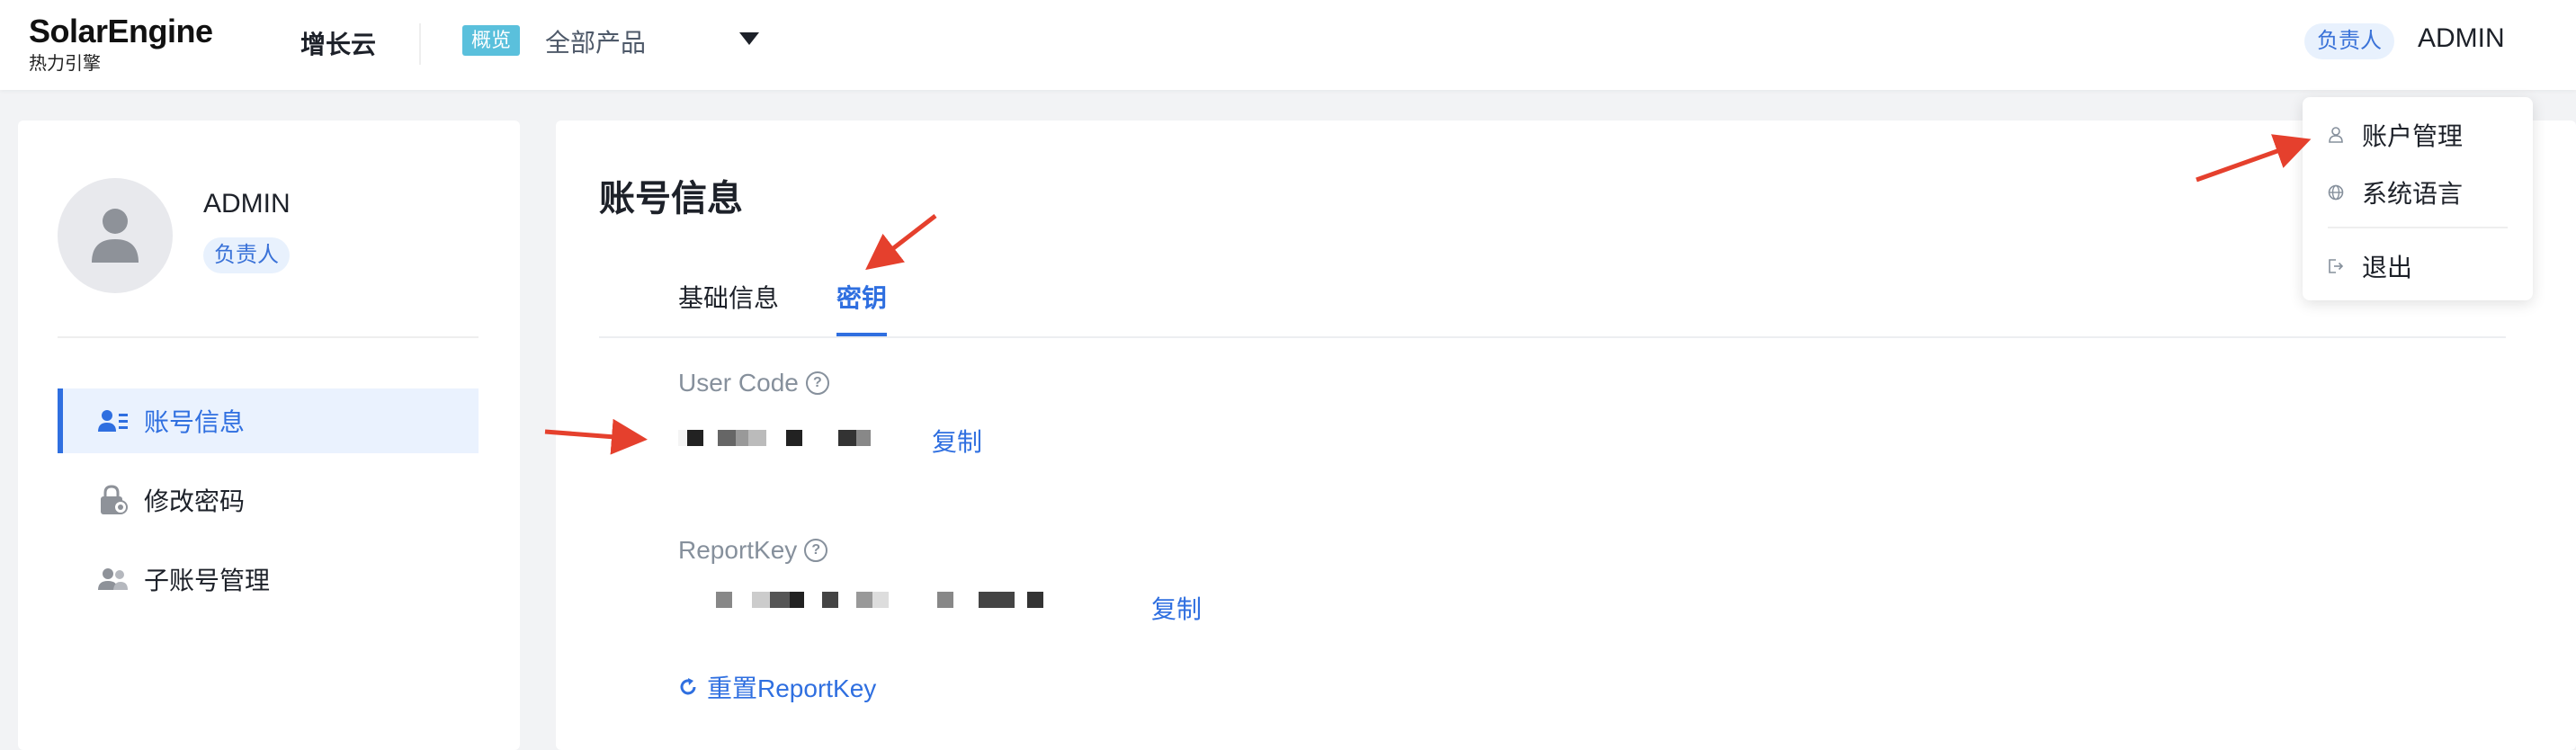 This screenshot has height=750, width=2576. I want to click on caret-down-icon, so click(749, 38).